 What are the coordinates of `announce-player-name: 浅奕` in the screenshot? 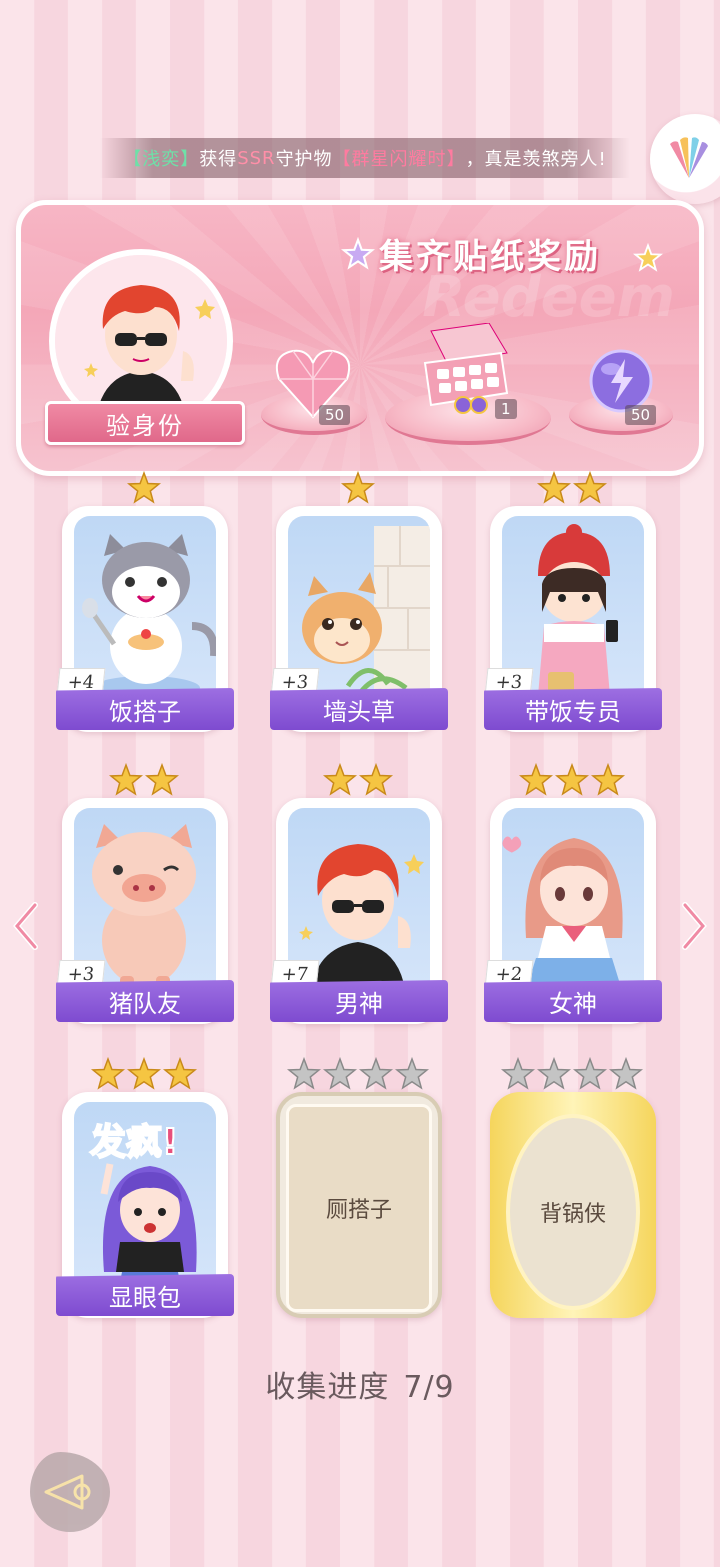 It's located at (161, 159).